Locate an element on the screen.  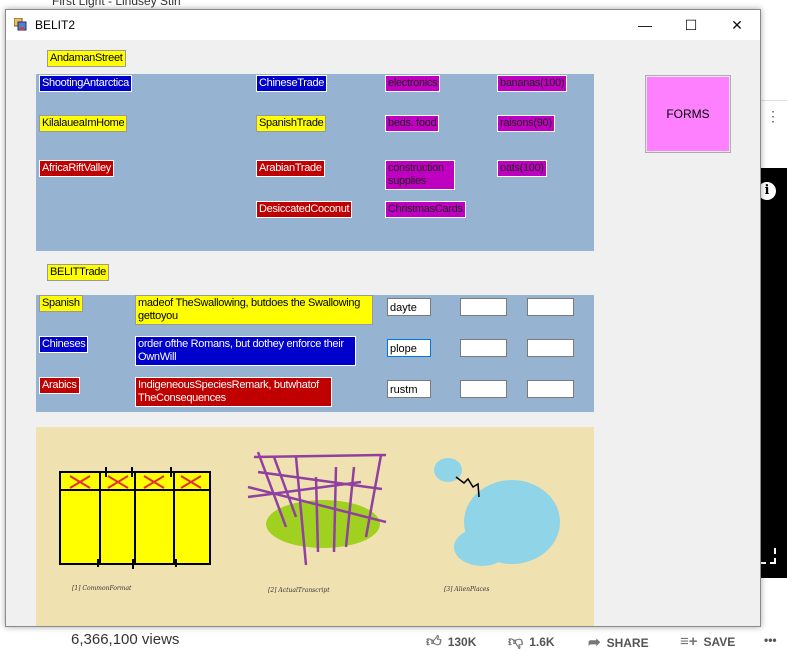
save-button: ≡+ SAVE is located at coordinates (707, 641).